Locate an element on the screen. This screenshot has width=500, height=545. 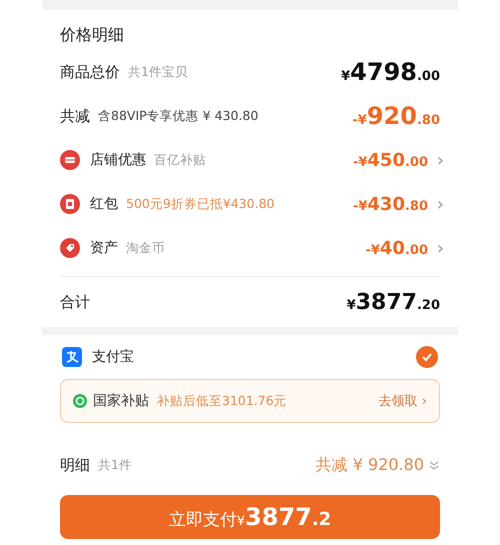
payment-method: 支付宝 is located at coordinates (113, 357).